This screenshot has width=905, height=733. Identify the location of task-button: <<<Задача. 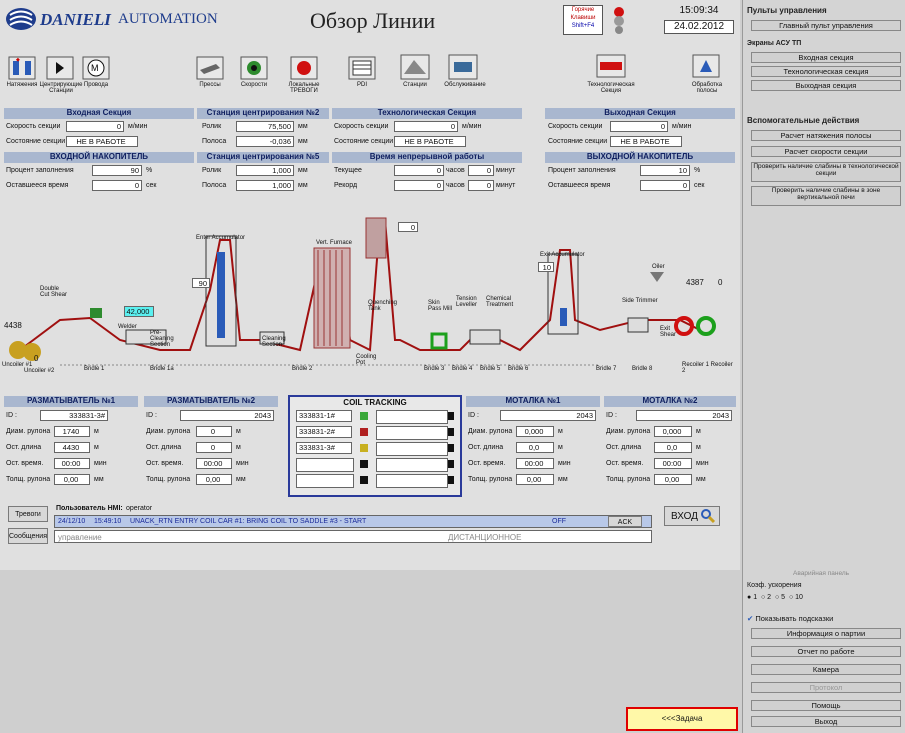
(682, 719).